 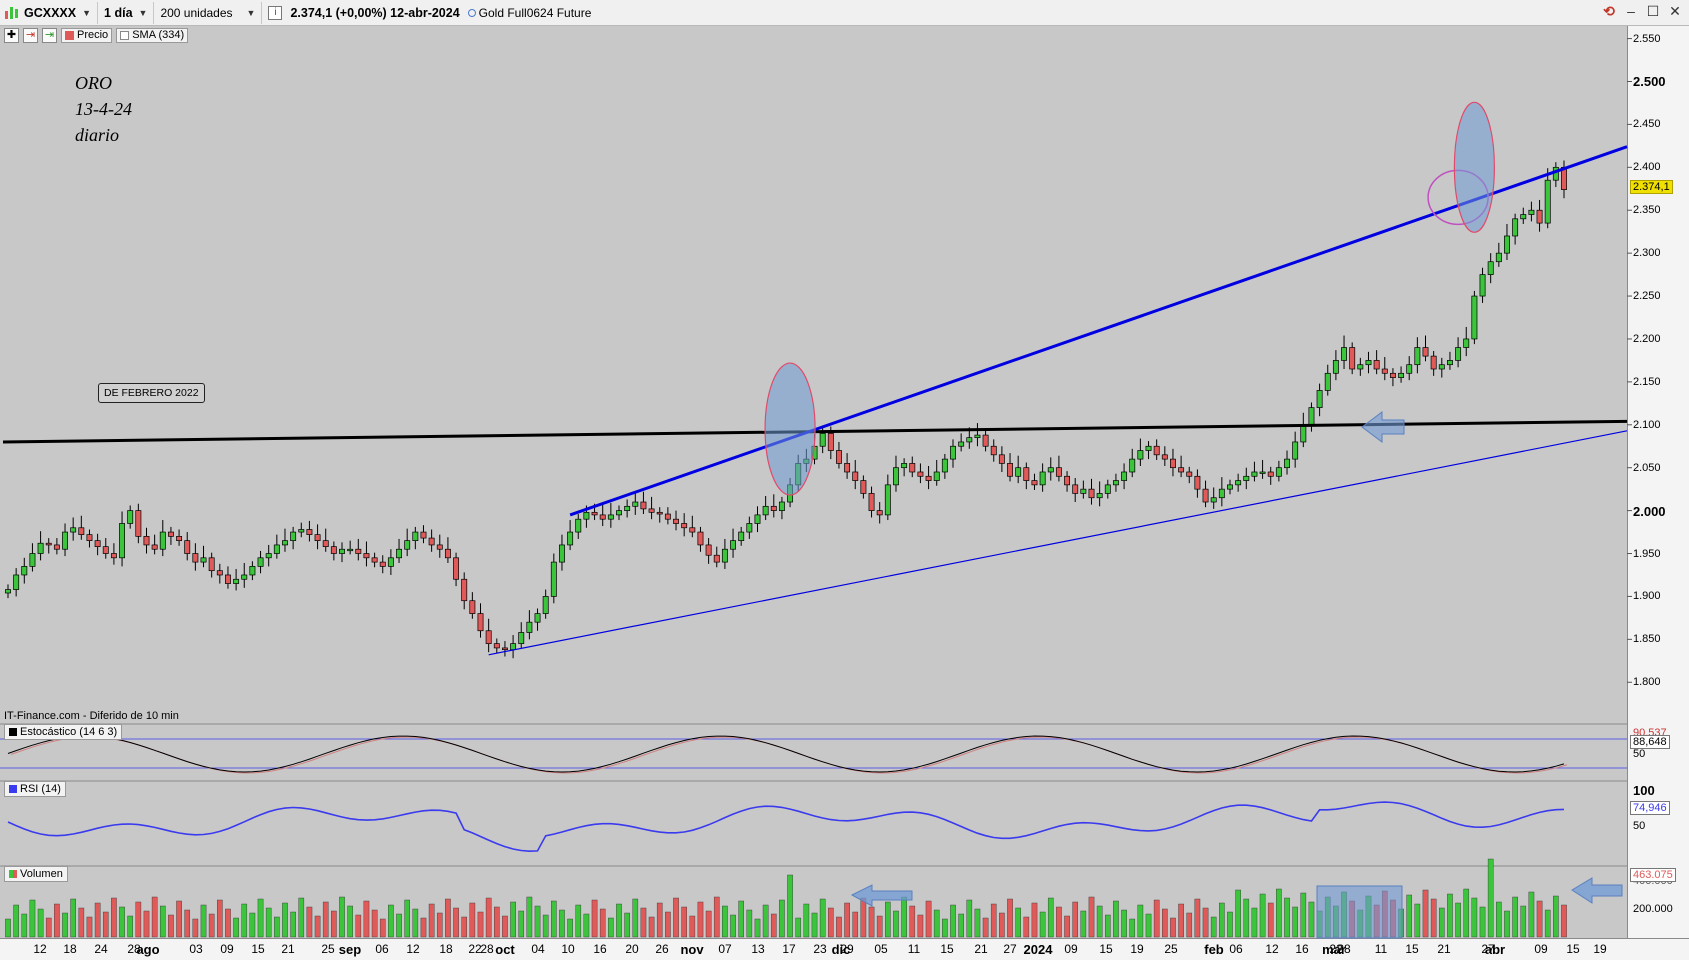 I want to click on volume-tick-200: 200.000, so click(x=1653, y=909).